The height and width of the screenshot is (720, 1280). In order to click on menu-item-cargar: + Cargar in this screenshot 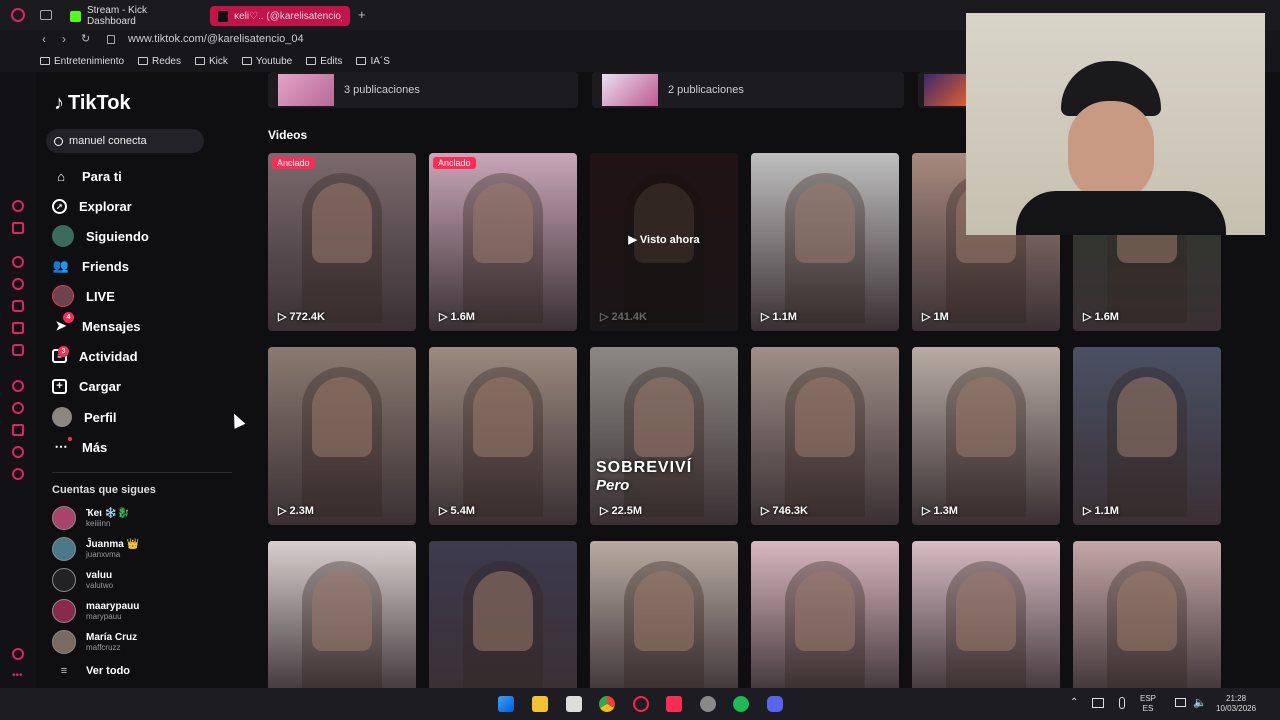, I will do `click(86, 386)`.